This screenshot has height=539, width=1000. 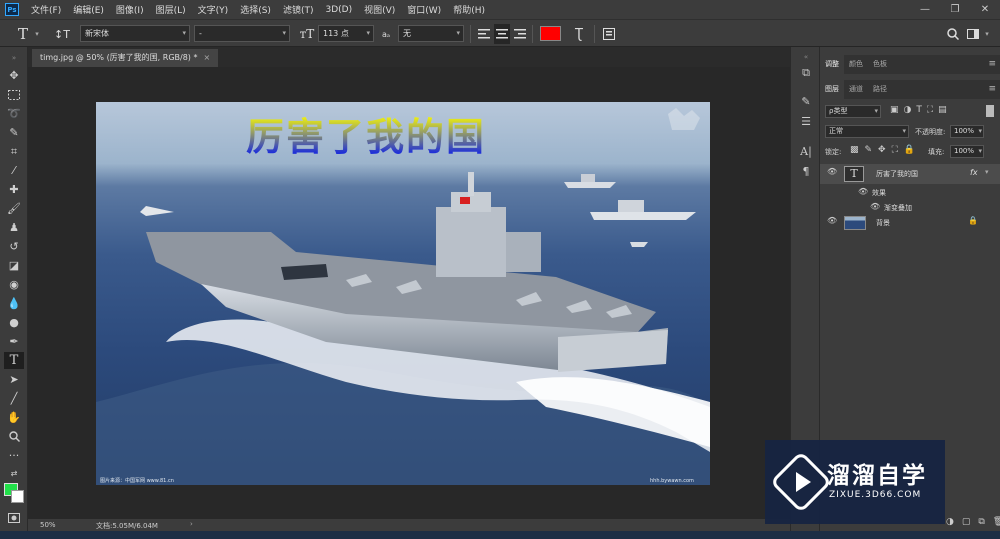 I want to click on opacity-value: 100%, so click(x=964, y=131).